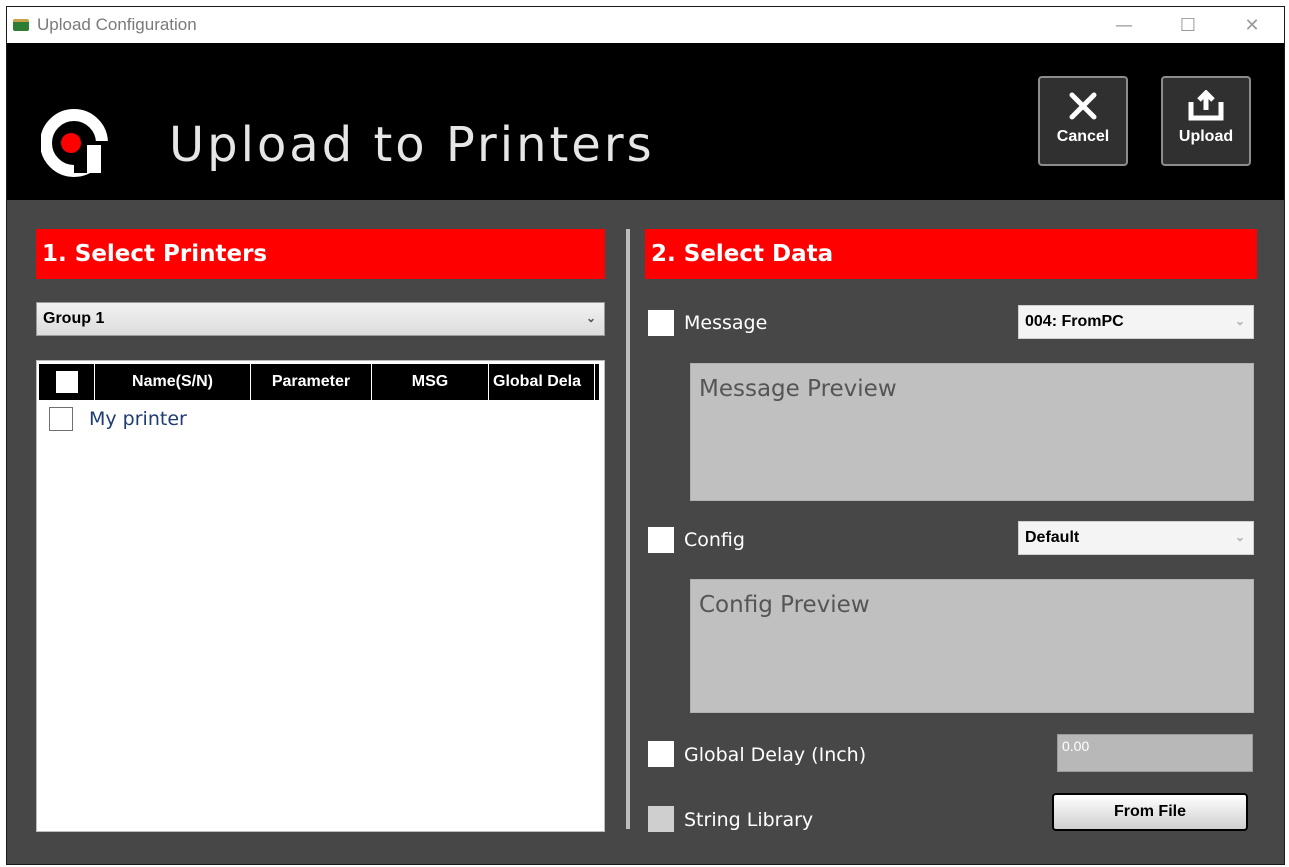 The width and height of the screenshot is (1289, 867). Describe the element at coordinates (542, 382) in the screenshot. I see `column-header-global-delay: Global Dela` at that location.